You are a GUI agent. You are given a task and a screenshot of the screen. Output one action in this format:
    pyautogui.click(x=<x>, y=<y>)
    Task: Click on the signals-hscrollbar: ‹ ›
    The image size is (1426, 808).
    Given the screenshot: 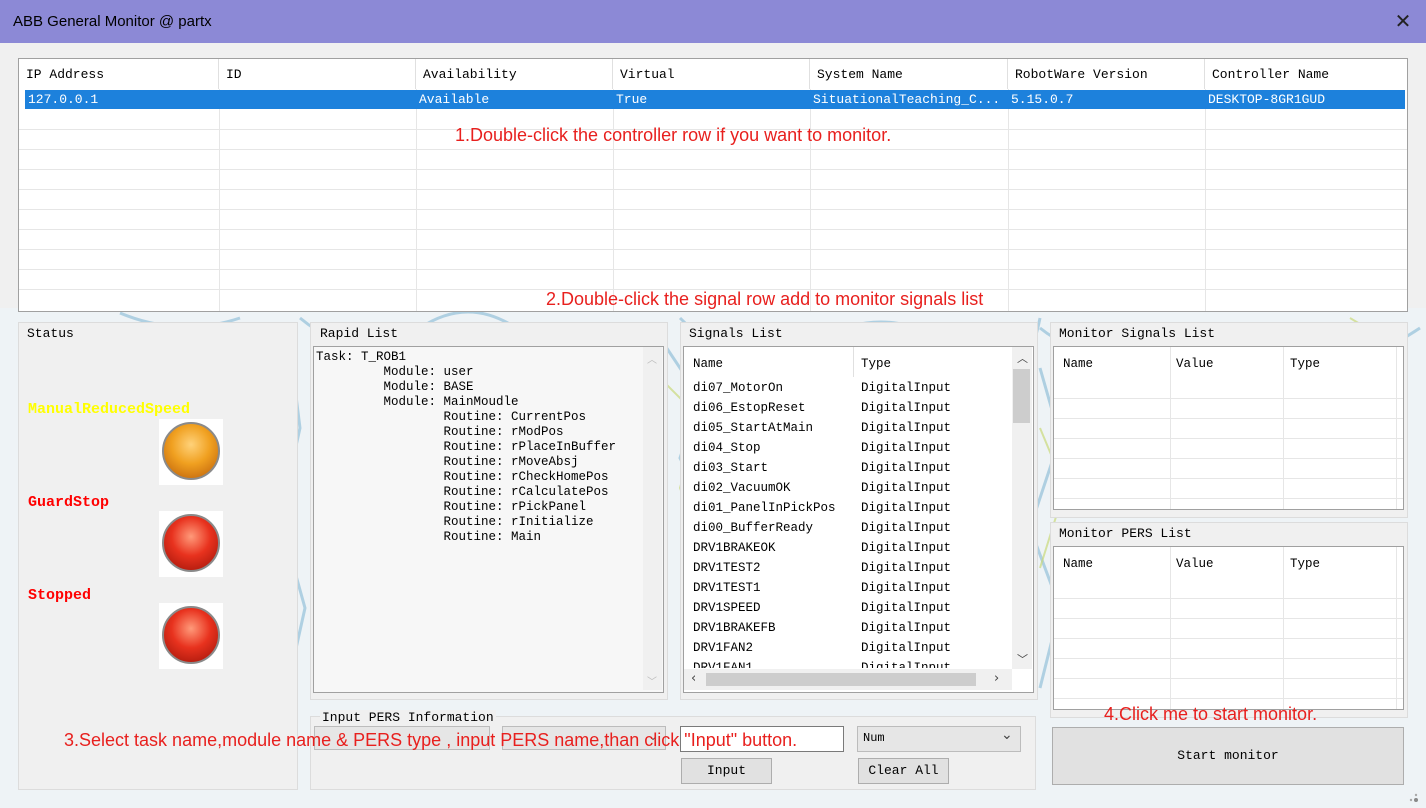 What is the action you would take?
    pyautogui.click(x=848, y=679)
    